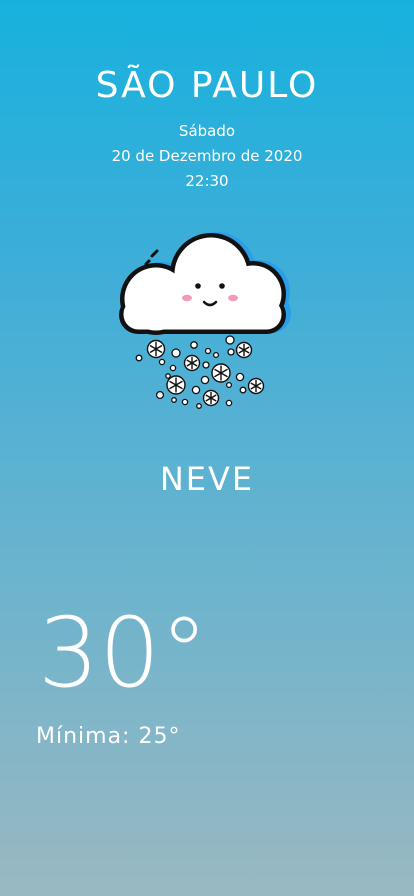 The image size is (414, 896). I want to click on date: 20 de Dezembro de 2020, so click(207, 156).